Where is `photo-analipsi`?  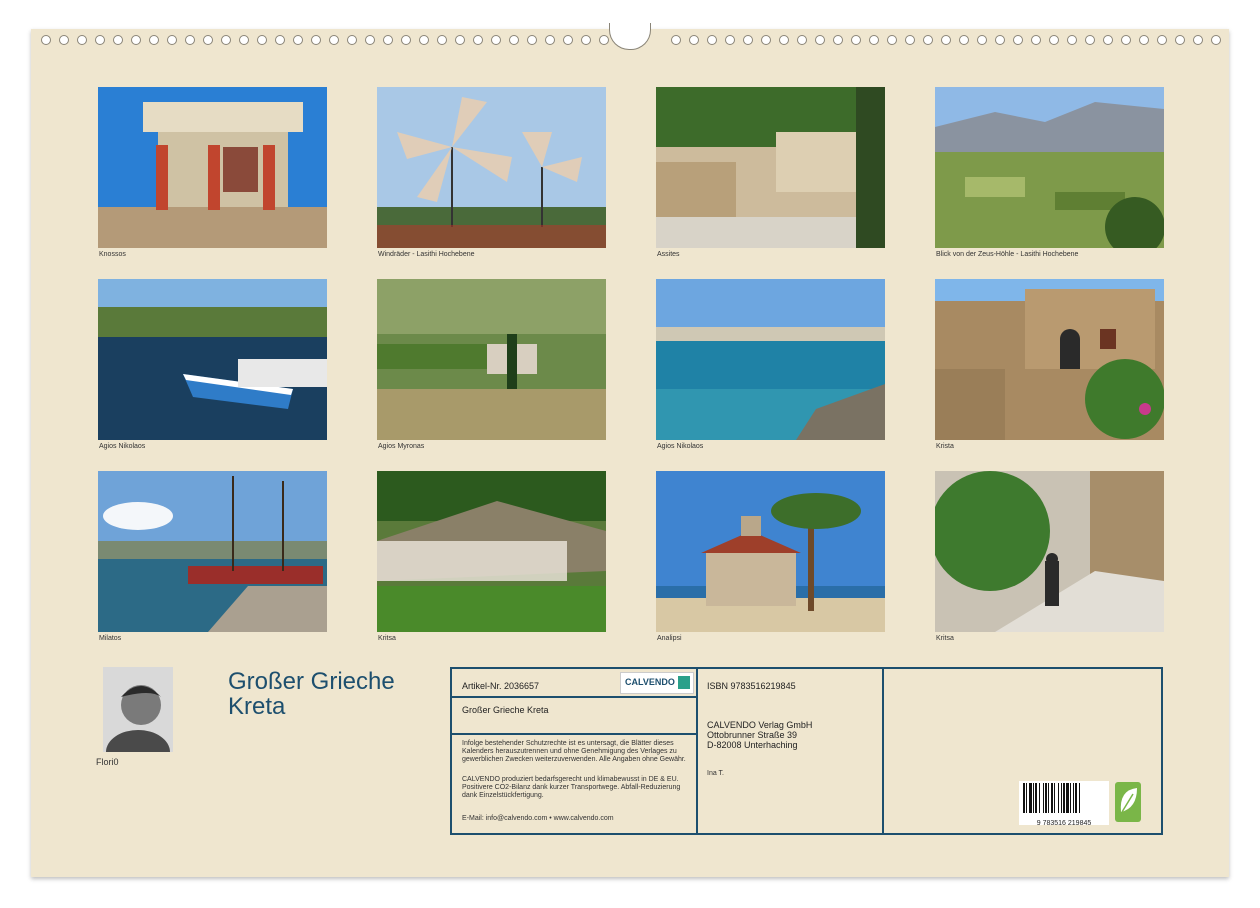 photo-analipsi is located at coordinates (770, 551).